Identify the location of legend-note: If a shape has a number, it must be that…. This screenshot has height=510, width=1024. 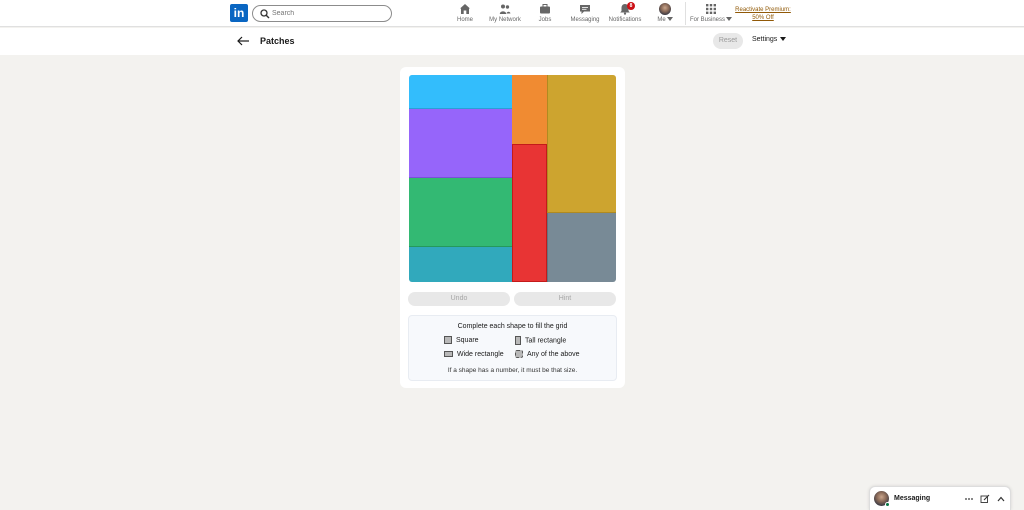
(512, 370).